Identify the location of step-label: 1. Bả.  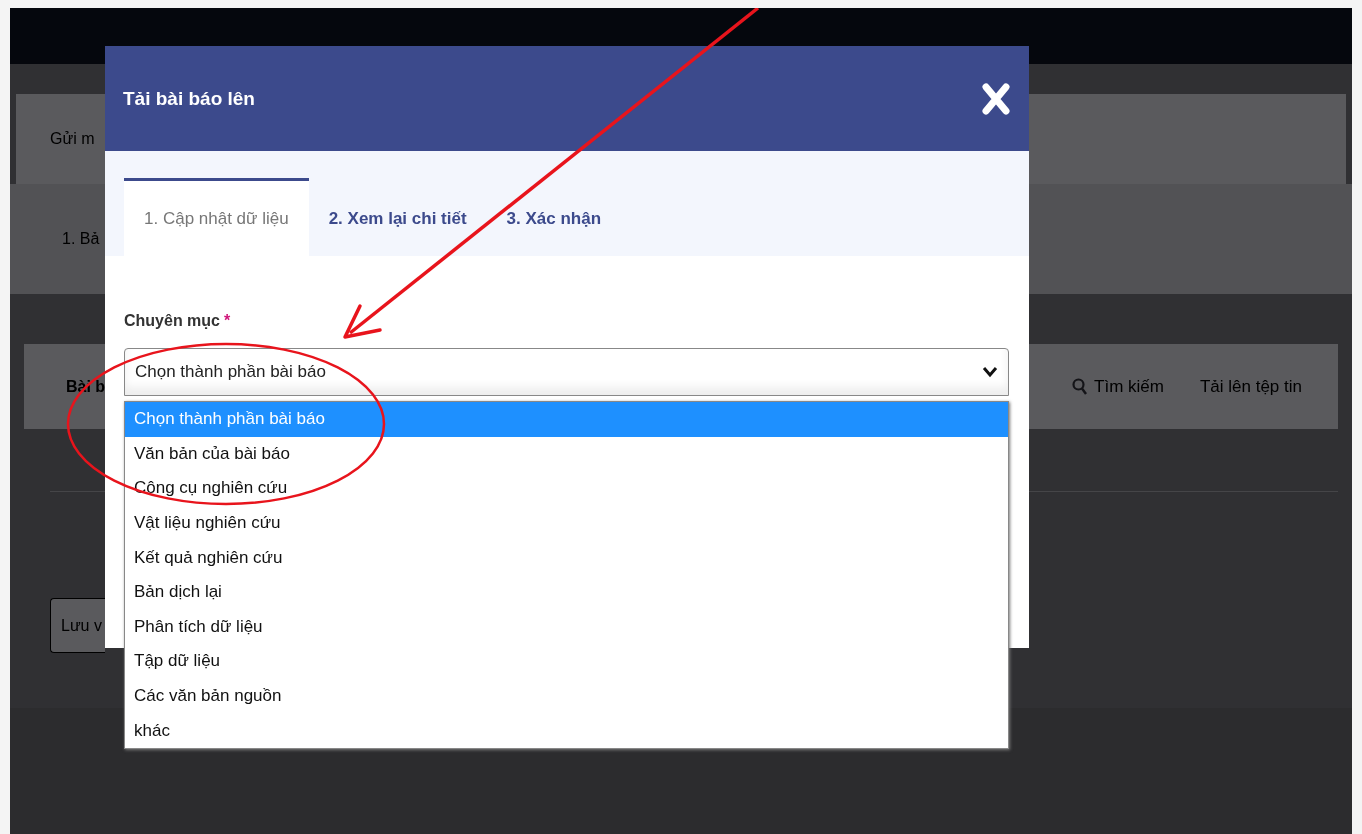
(81, 239).